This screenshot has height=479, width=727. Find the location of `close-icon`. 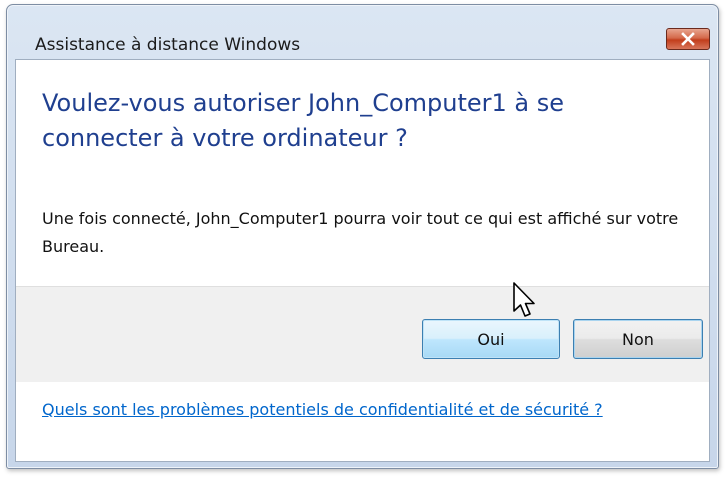

close-icon is located at coordinates (688, 39).